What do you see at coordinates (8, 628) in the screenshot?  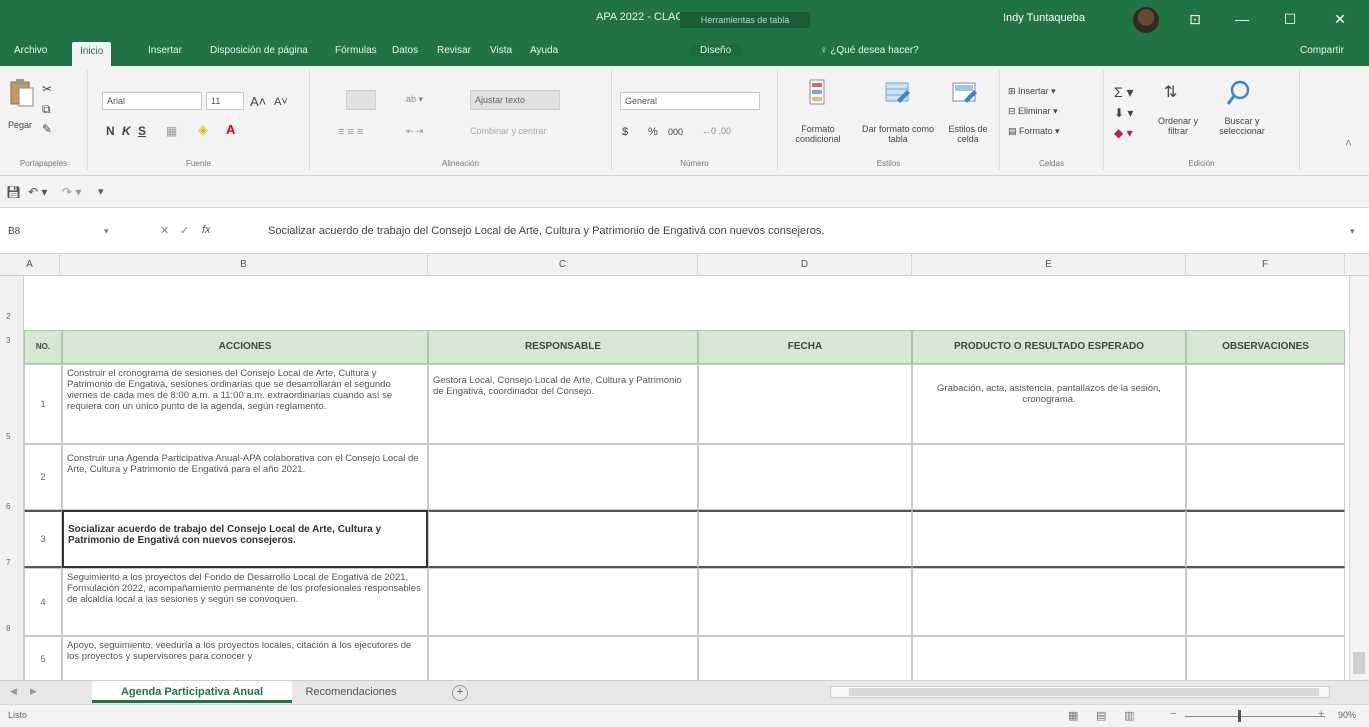 I see `row-number: 8` at bounding box center [8, 628].